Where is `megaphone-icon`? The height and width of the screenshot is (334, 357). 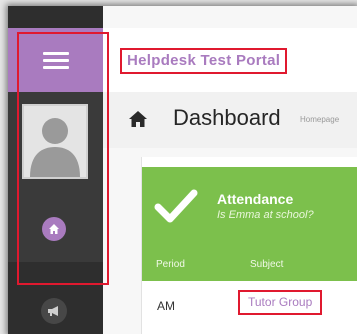 megaphone-icon is located at coordinates (53, 311).